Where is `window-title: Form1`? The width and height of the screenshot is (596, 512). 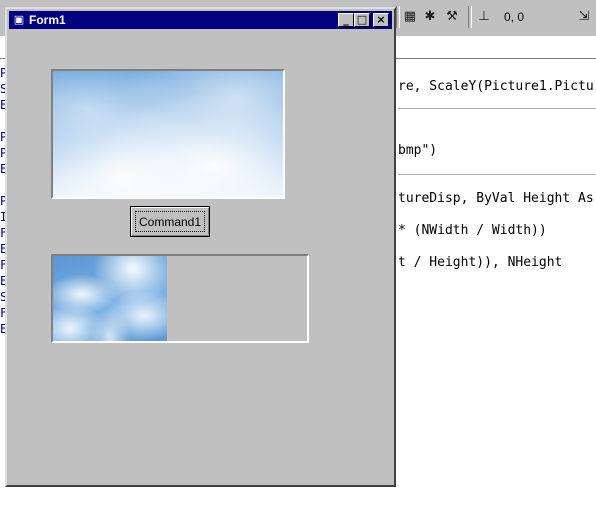
window-title: Form1 is located at coordinates (47, 20).